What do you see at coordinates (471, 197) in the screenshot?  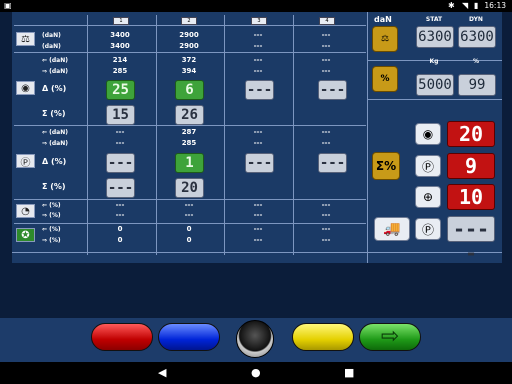 I see `efficiency-emergency-display: 10` at bounding box center [471, 197].